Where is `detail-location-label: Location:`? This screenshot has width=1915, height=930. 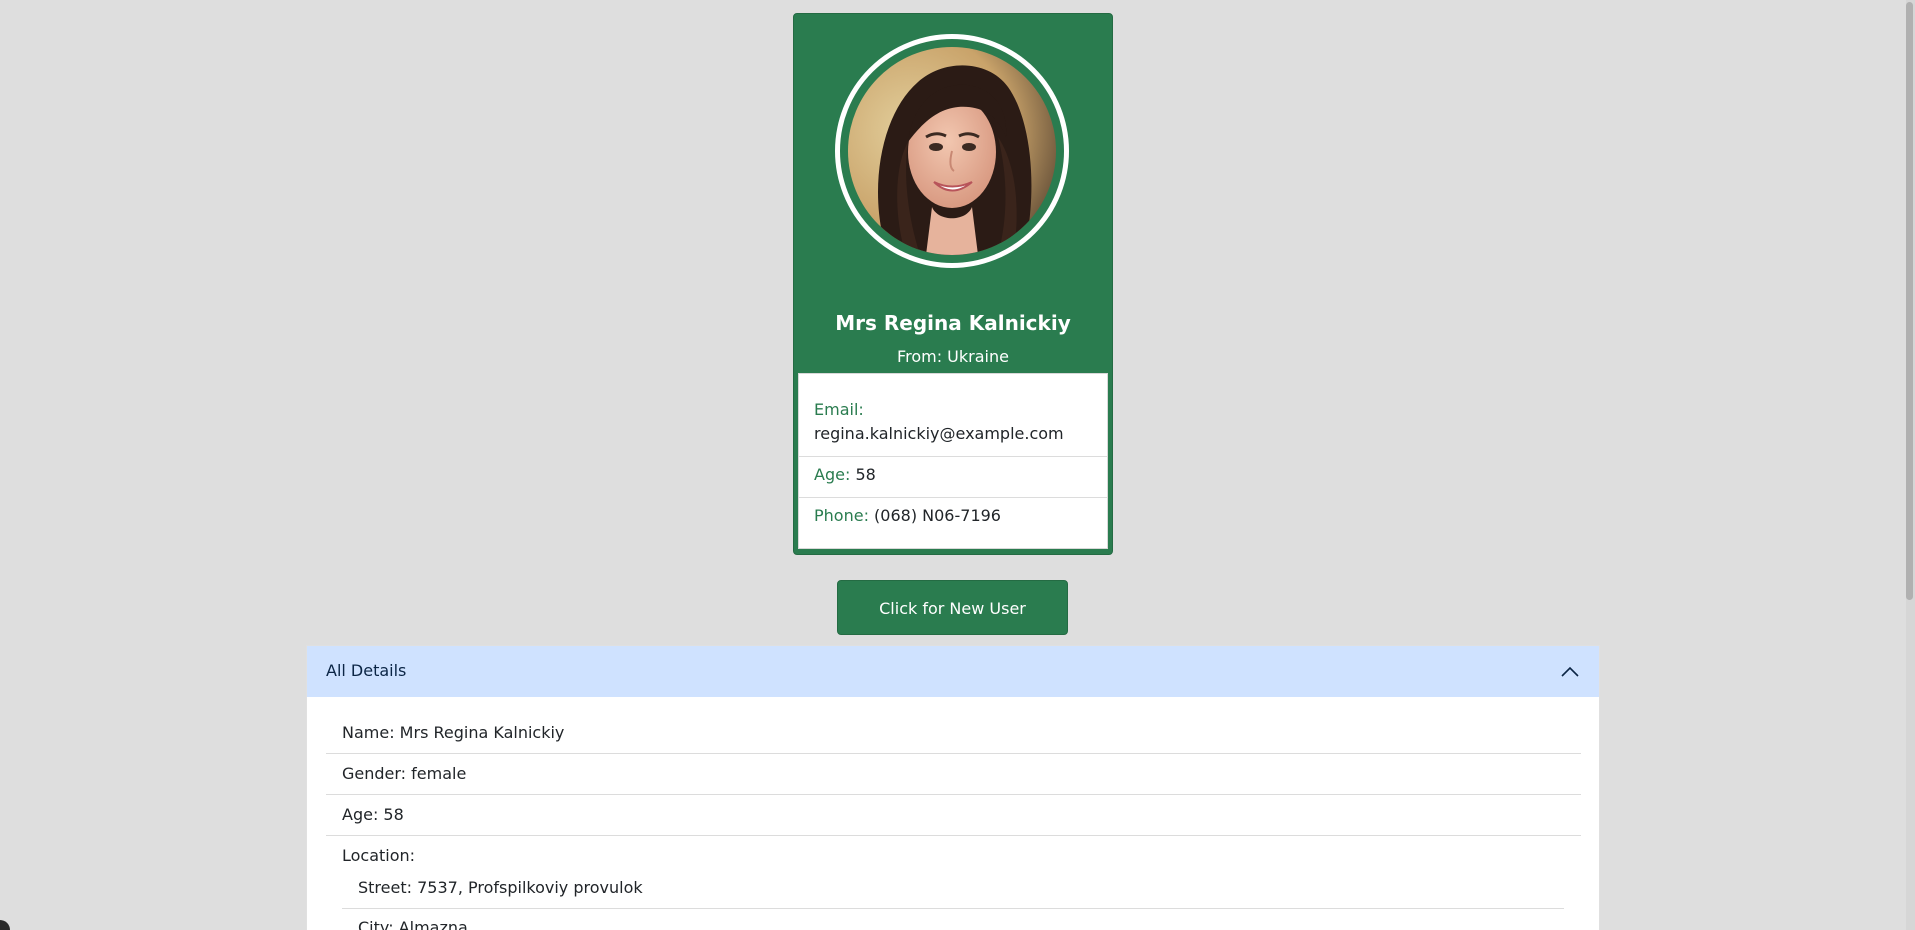
detail-location-label: Location: is located at coordinates (379, 855).